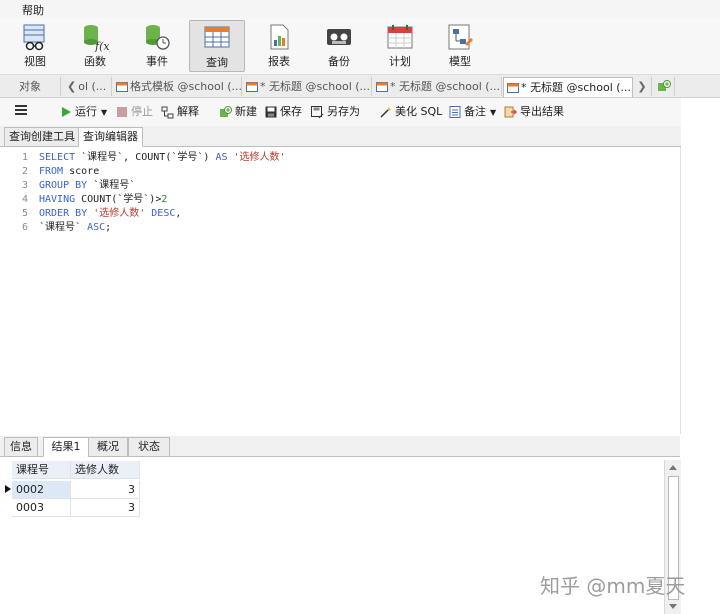 The width and height of the screenshot is (720, 614). What do you see at coordinates (157, 61) in the screenshot?
I see `ribbon-event-label: 事件` at bounding box center [157, 61].